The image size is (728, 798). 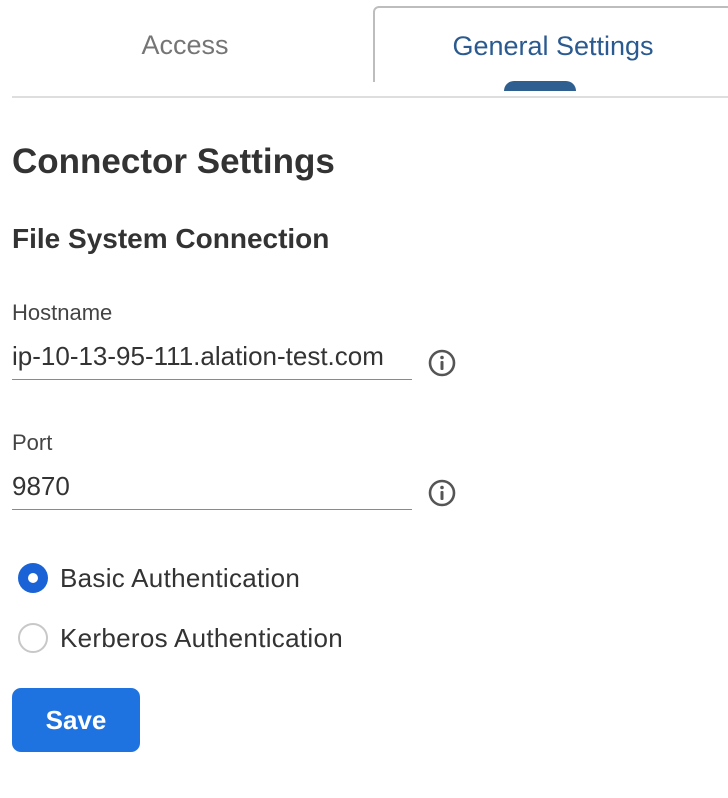 I want to click on save-button: Save, so click(x=76, y=720).